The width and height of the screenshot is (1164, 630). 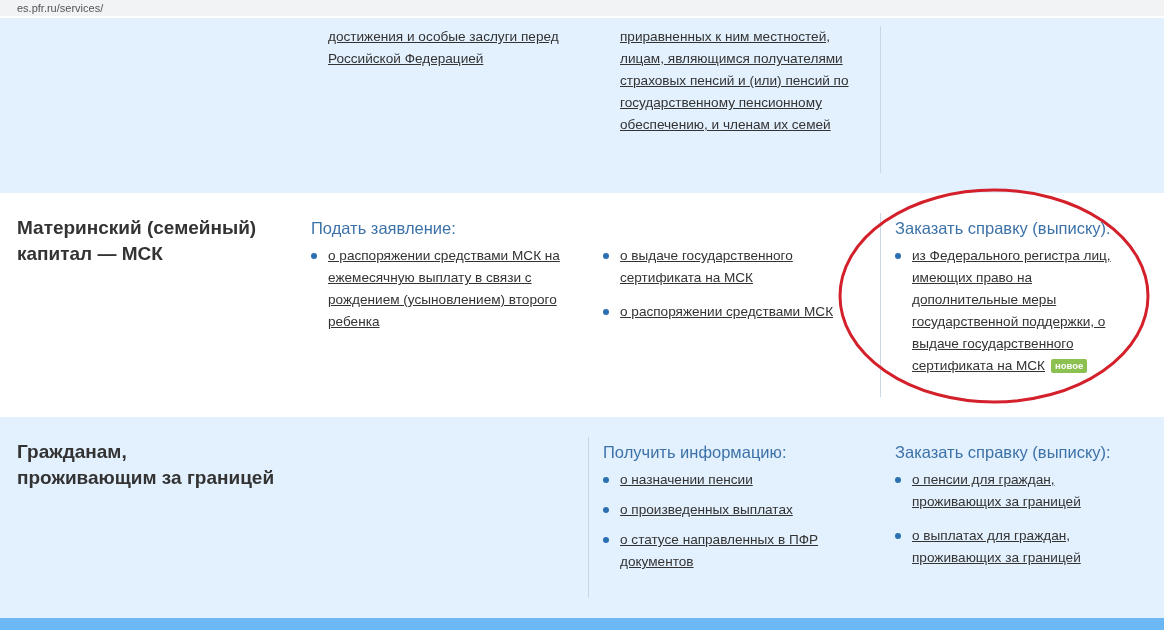 I want to click on service-link: о произведенных выплатах, so click(x=706, y=510).